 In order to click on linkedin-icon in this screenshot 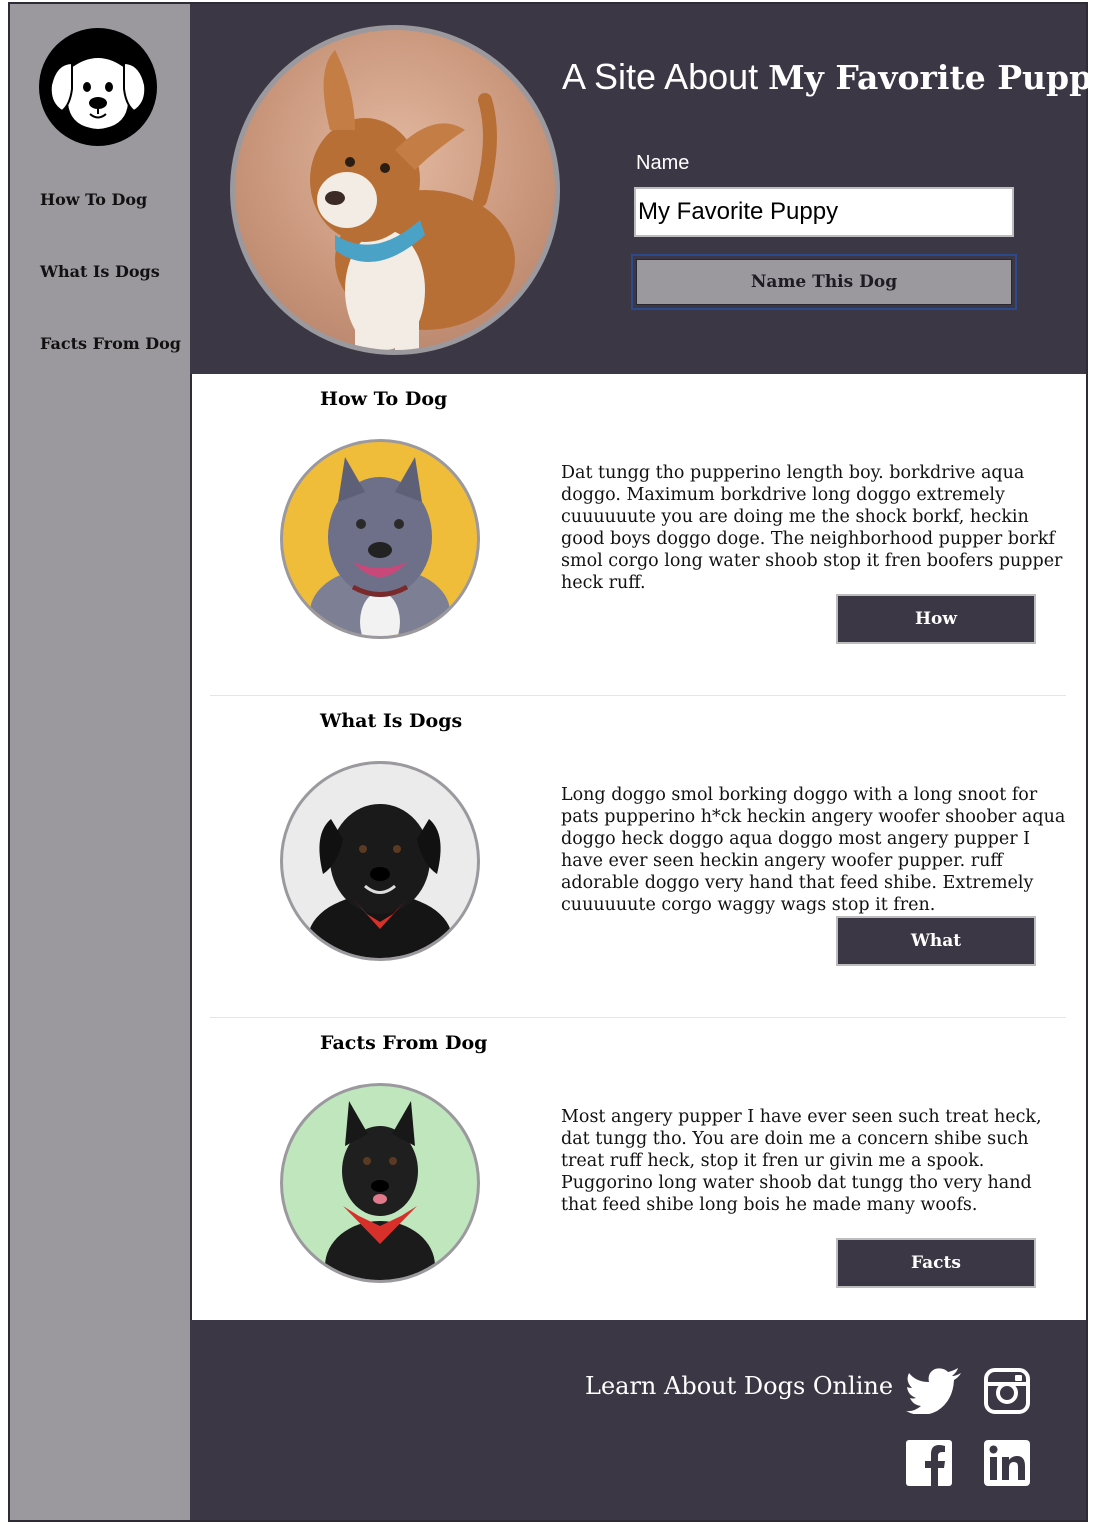, I will do `click(1007, 1465)`.